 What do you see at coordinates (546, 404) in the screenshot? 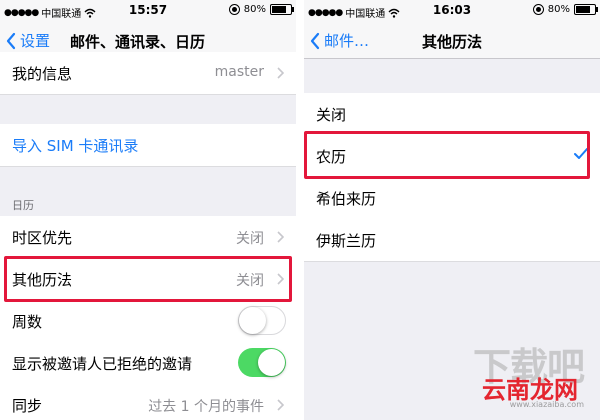
I see `watermark-url: www.xiazaiba.com` at bounding box center [546, 404].